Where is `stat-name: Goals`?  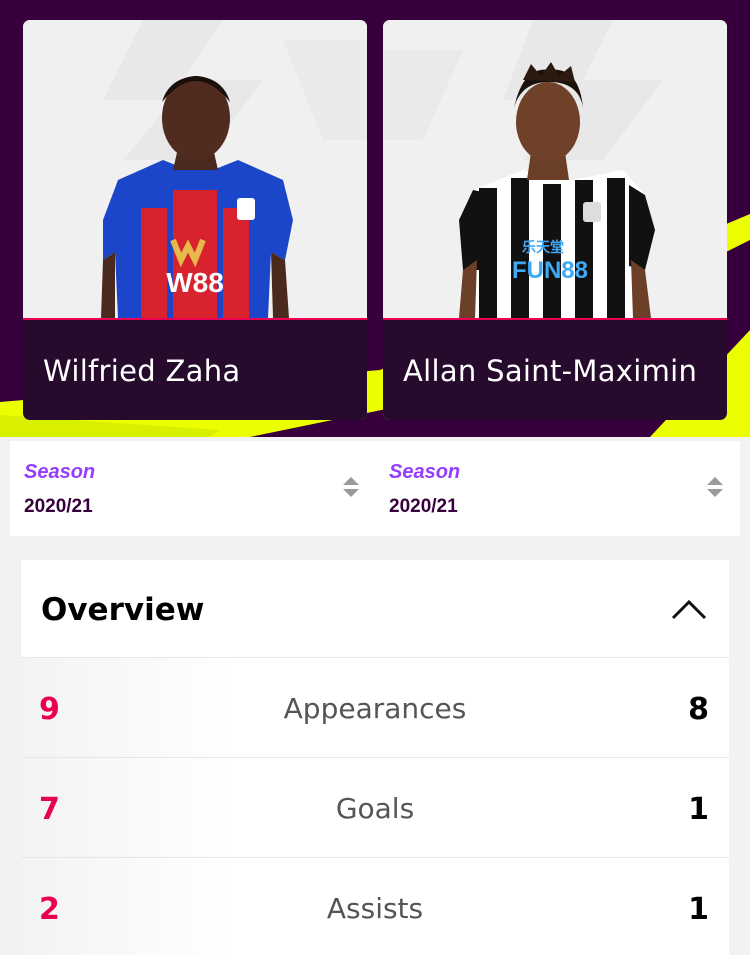
stat-name: Goals is located at coordinates (375, 808).